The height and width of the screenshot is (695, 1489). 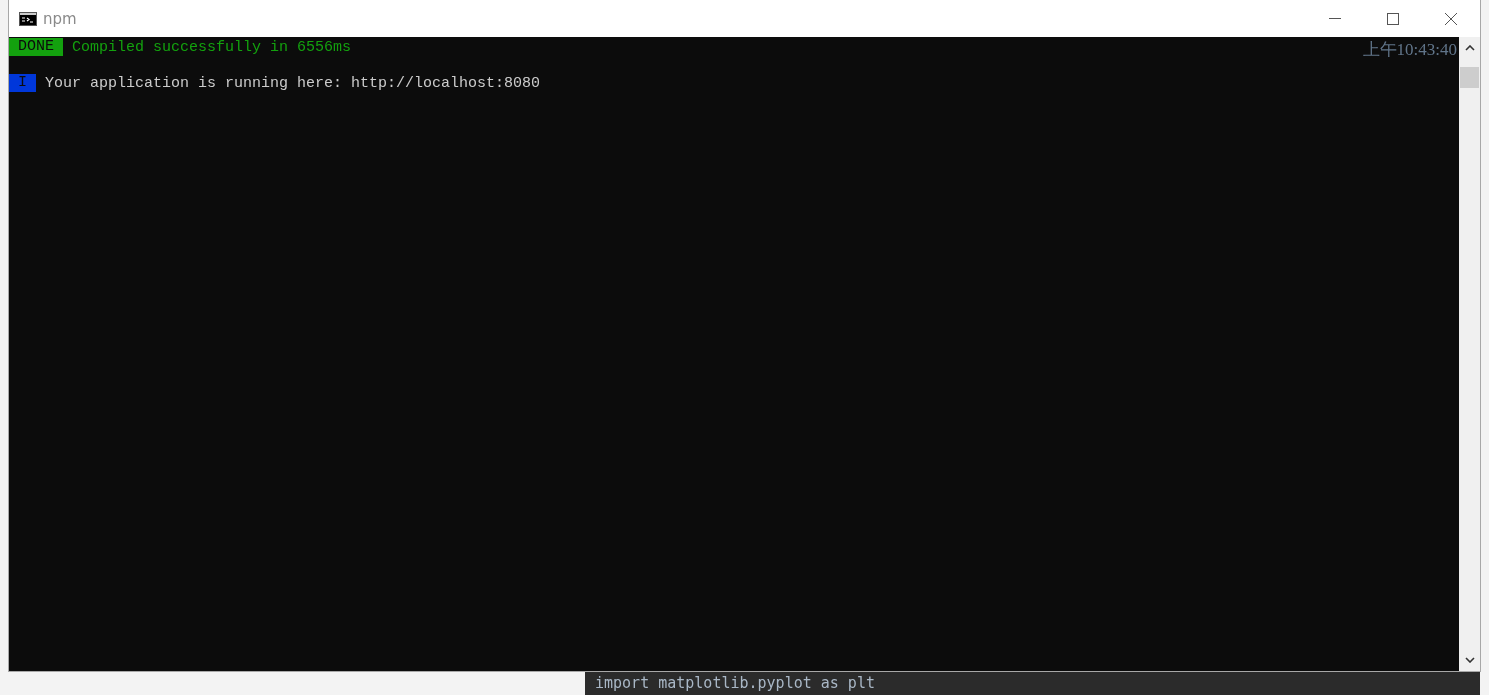 What do you see at coordinates (1393, 18) in the screenshot?
I see `maximize-icon` at bounding box center [1393, 18].